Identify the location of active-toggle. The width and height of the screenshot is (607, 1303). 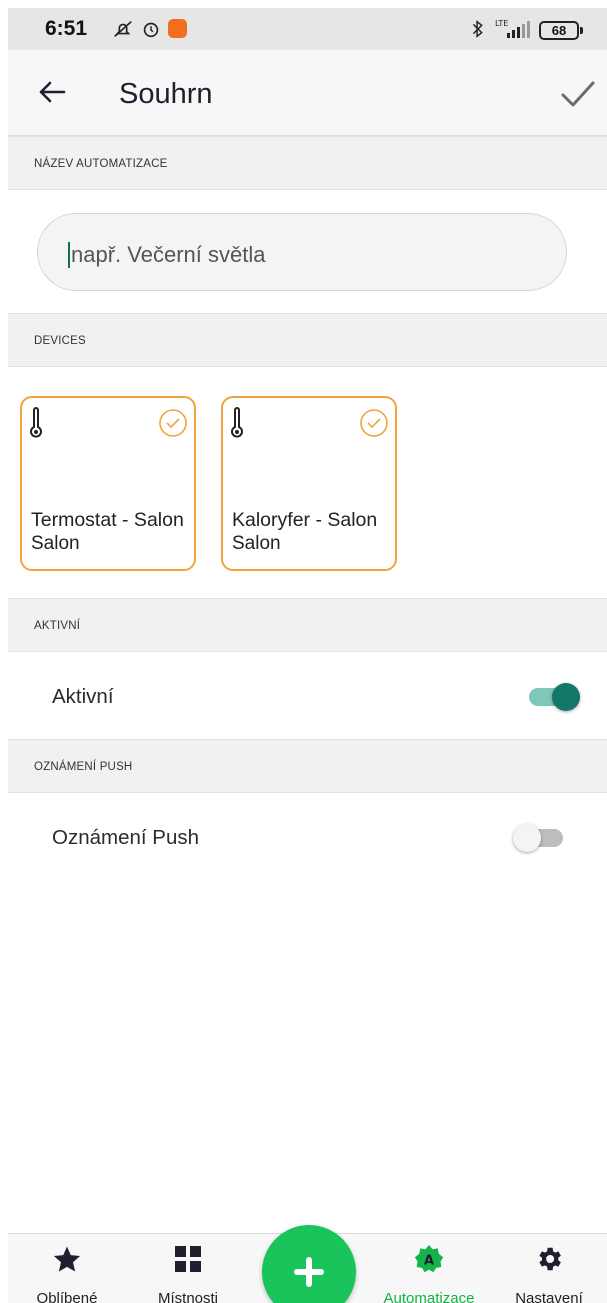
(553, 697).